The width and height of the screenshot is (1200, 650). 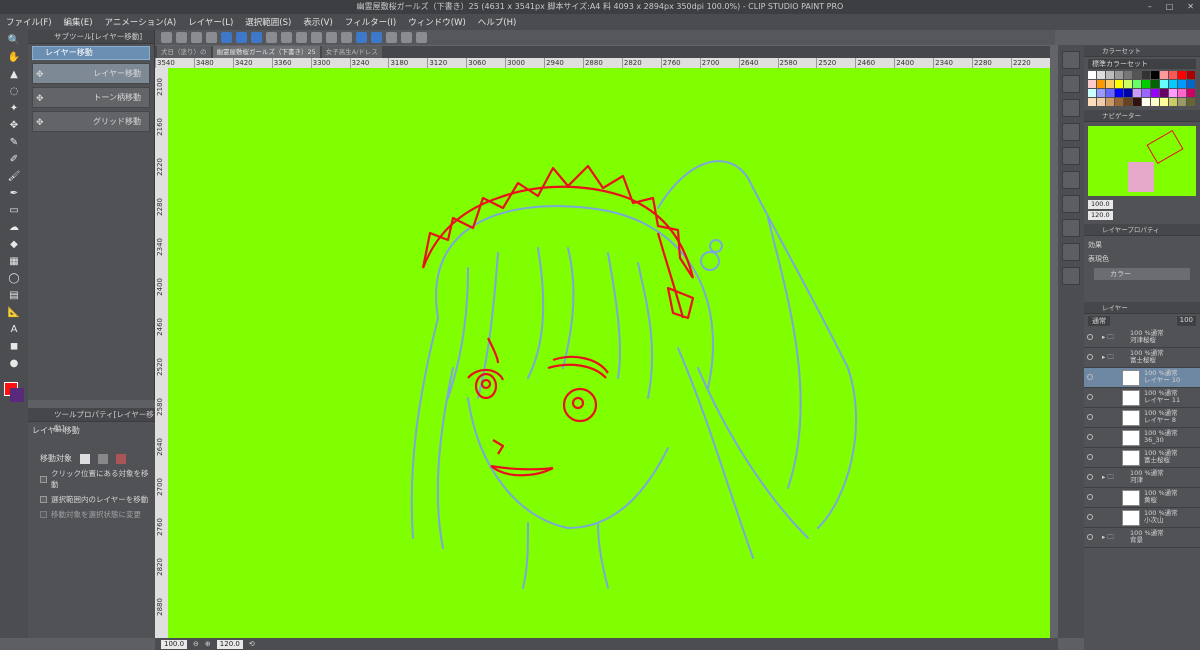 I want to click on menu-help: ヘルプ(H), so click(x=497, y=22).